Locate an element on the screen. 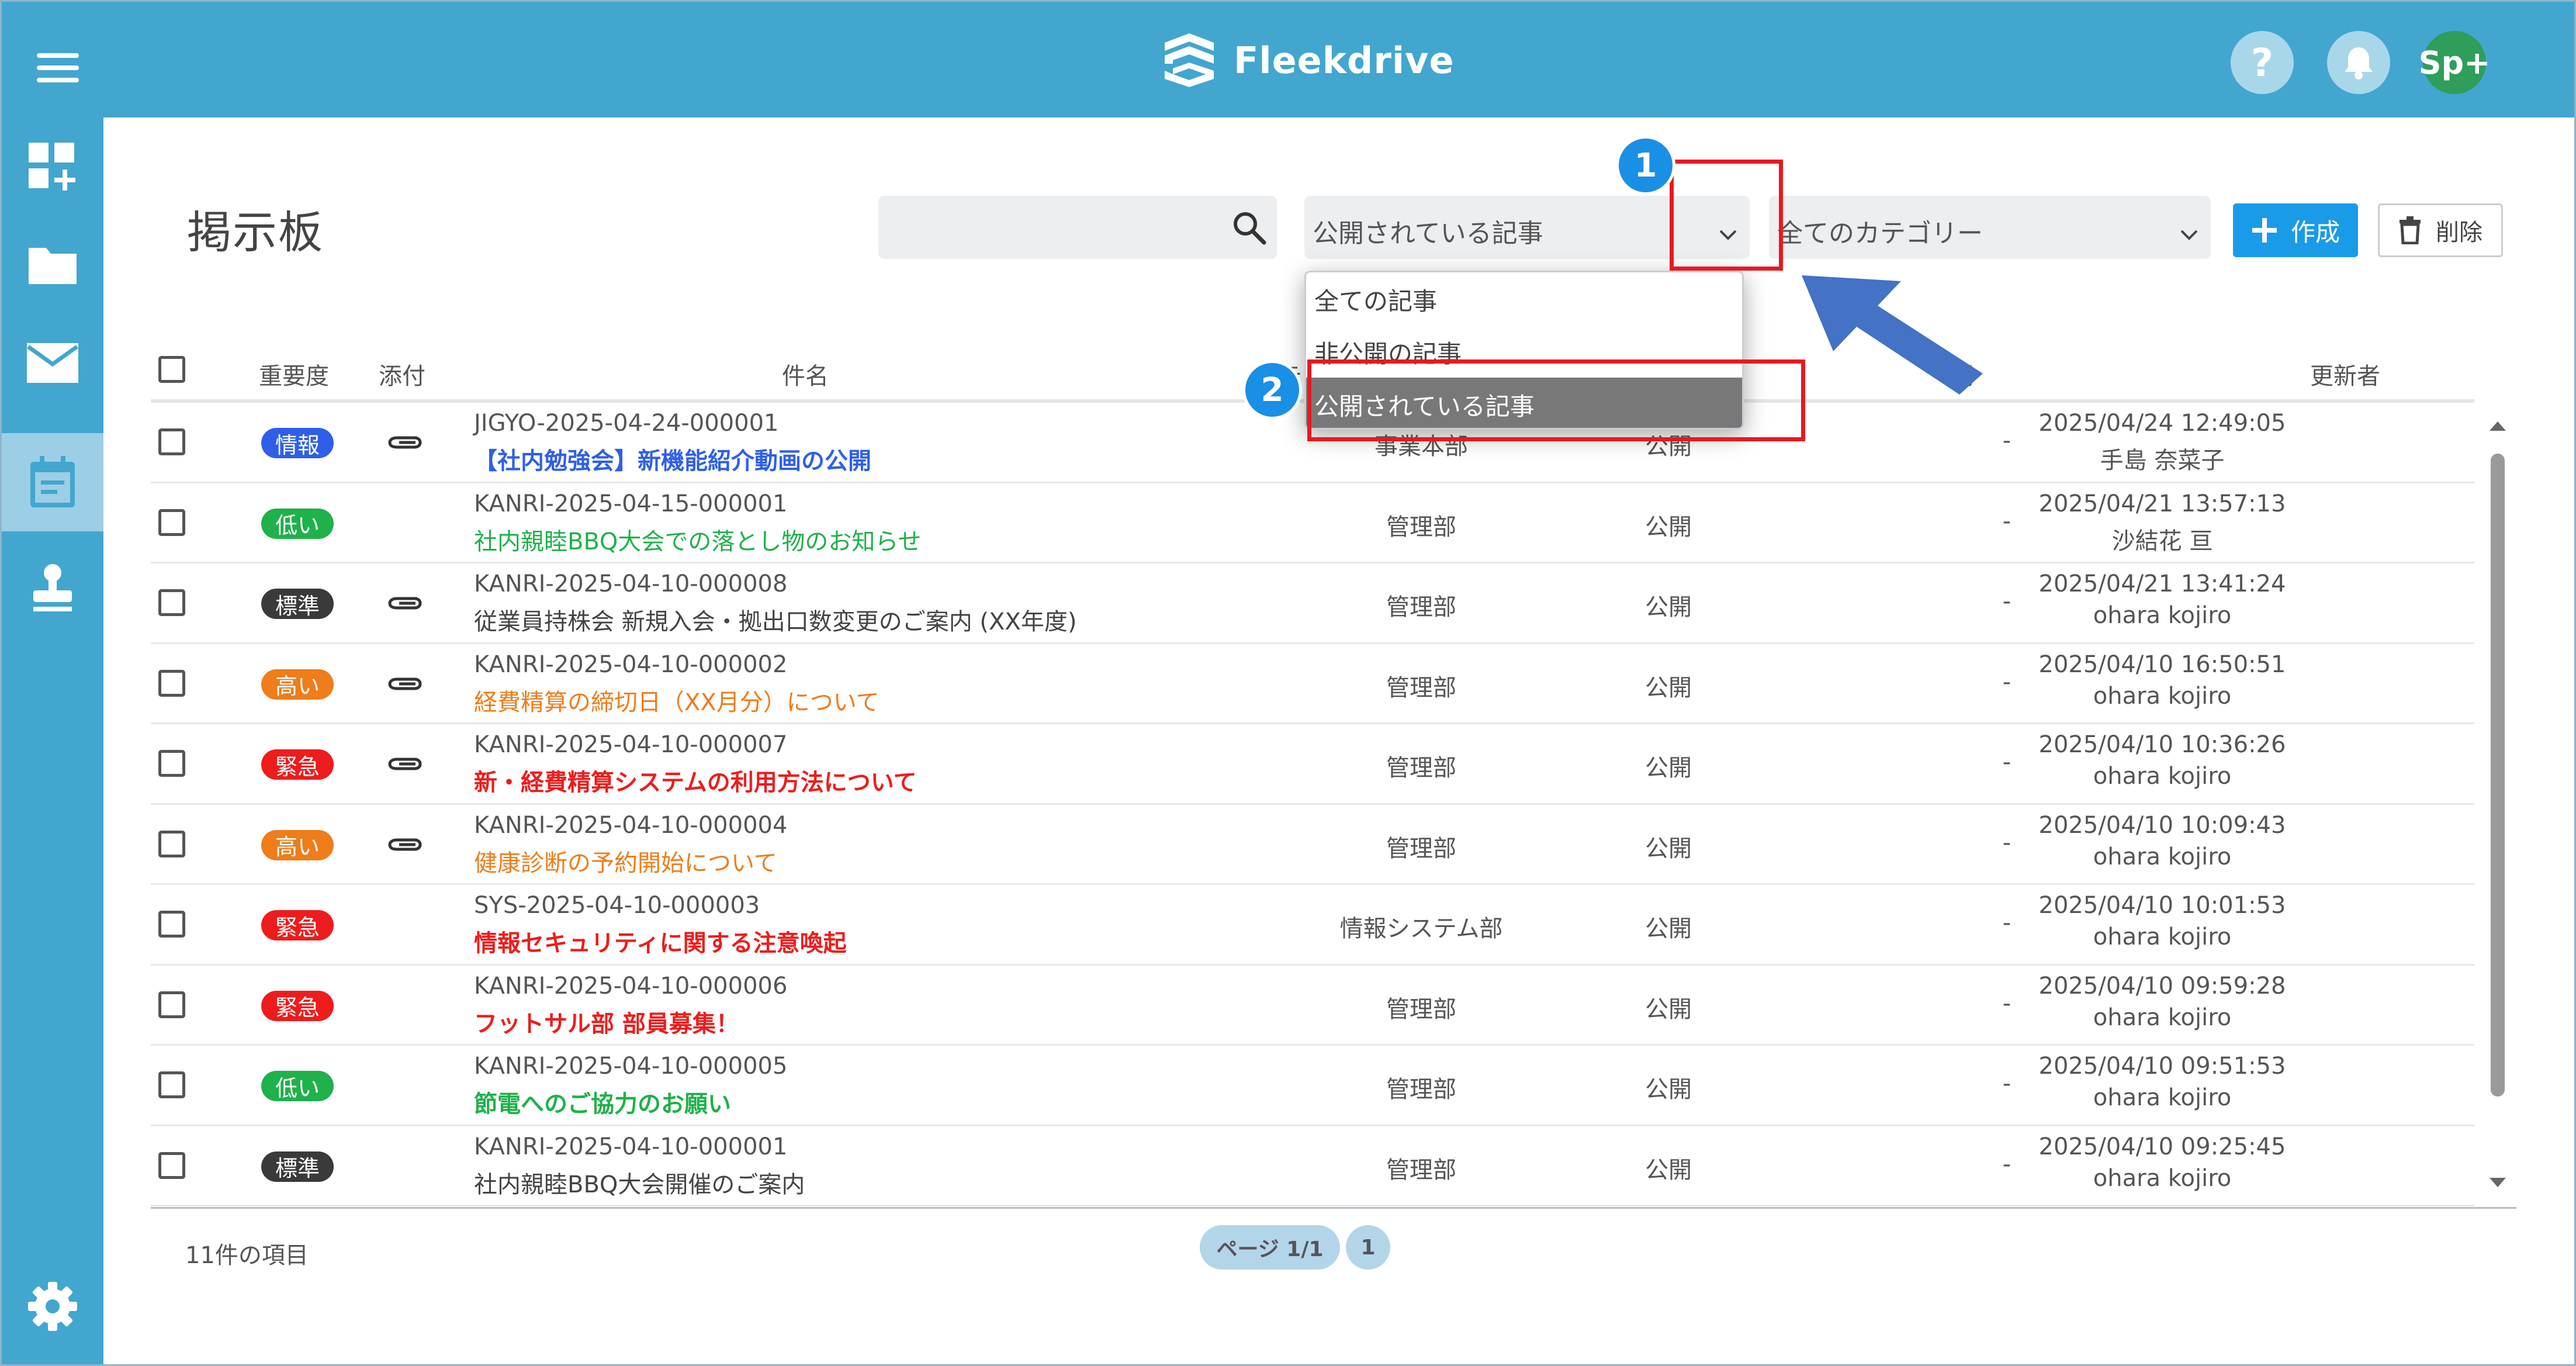 This screenshot has width=2576, height=1366. article-code: KANRI-2025-04-10-000006 is located at coordinates (631, 986).